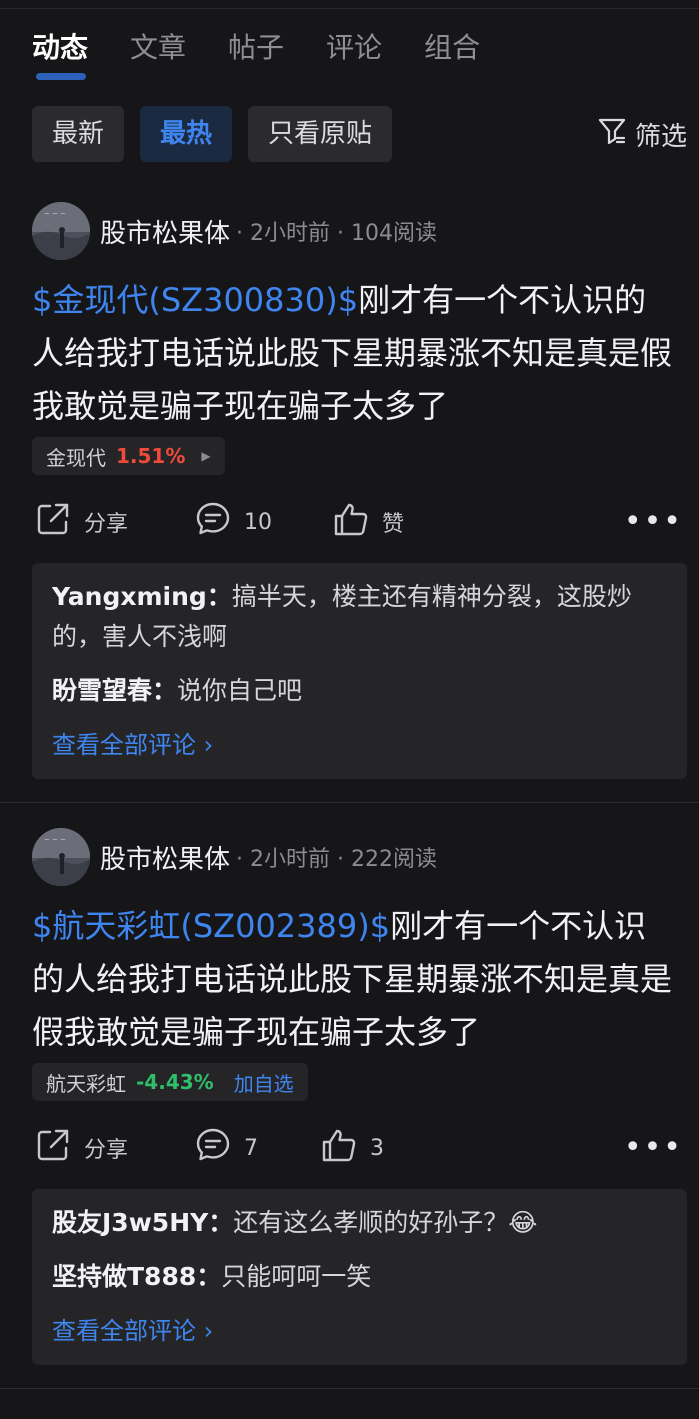  What do you see at coordinates (86, 1083) in the screenshot?
I see `stock-tag-name: 航天彩虹` at bounding box center [86, 1083].